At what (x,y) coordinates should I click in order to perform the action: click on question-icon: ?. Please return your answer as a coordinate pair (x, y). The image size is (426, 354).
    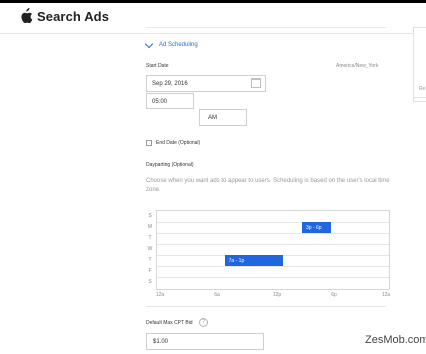
    Looking at the image, I should click on (203, 322).